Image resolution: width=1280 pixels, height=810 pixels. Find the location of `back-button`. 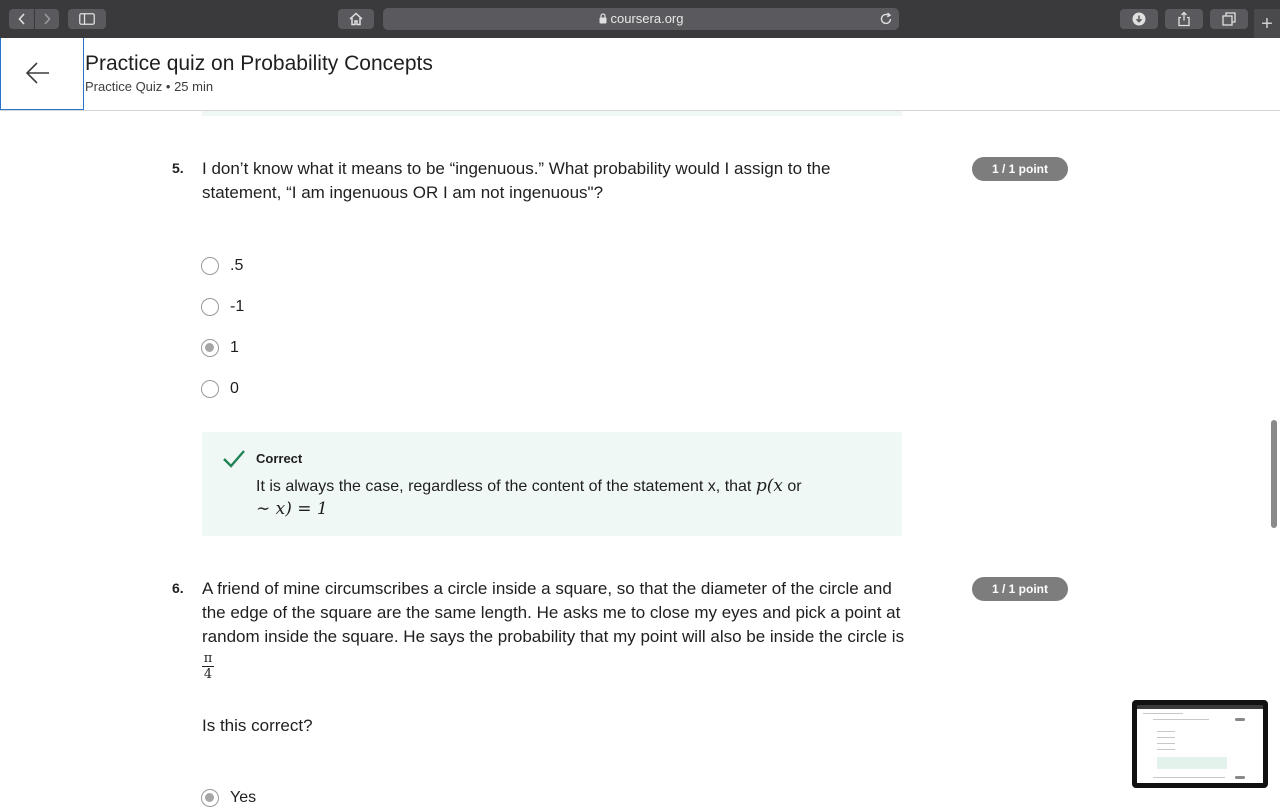

back-button is located at coordinates (42, 74).